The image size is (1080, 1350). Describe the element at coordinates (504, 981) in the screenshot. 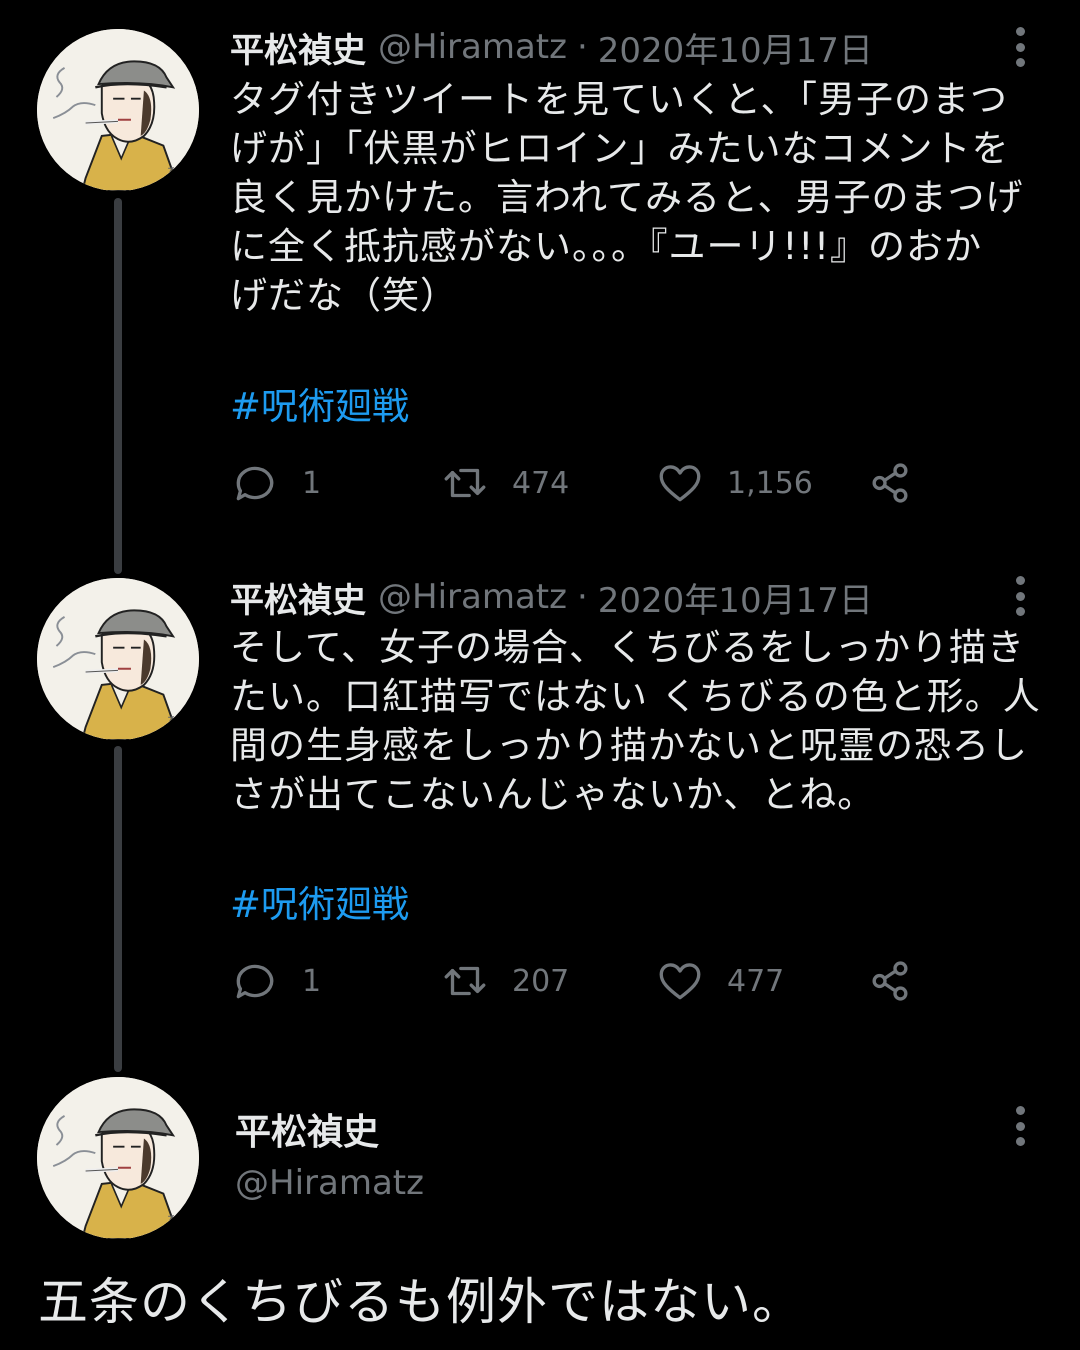

I see `retweet-button: 207` at that location.